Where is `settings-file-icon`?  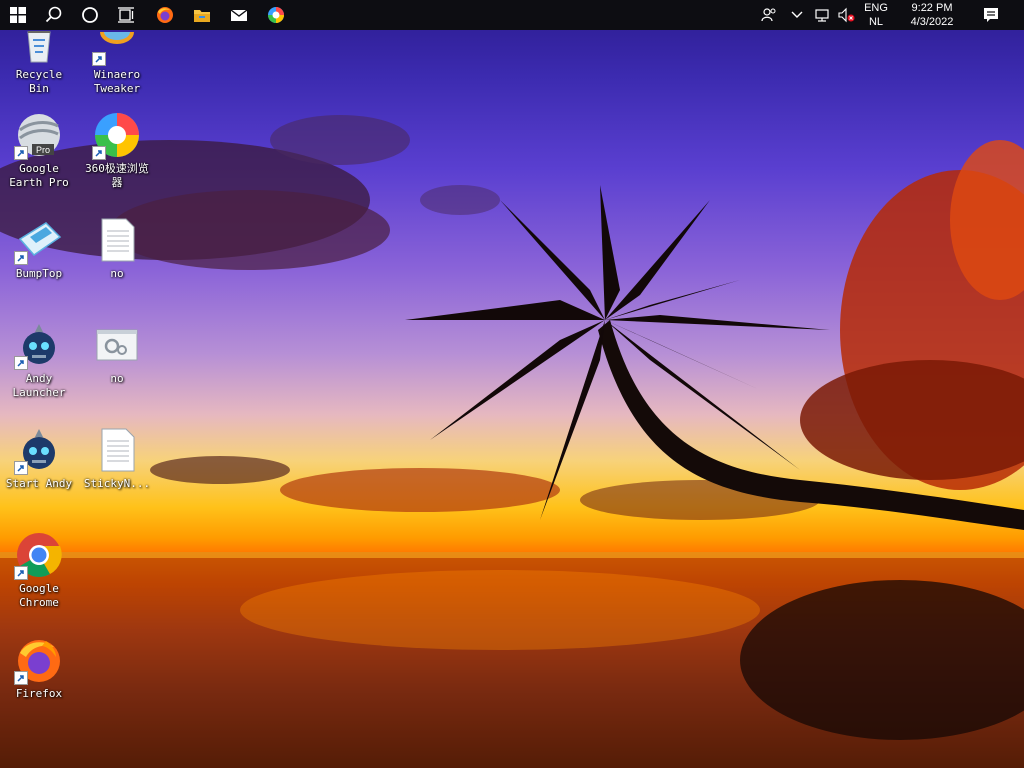
settings-file-icon is located at coordinates (117, 345).